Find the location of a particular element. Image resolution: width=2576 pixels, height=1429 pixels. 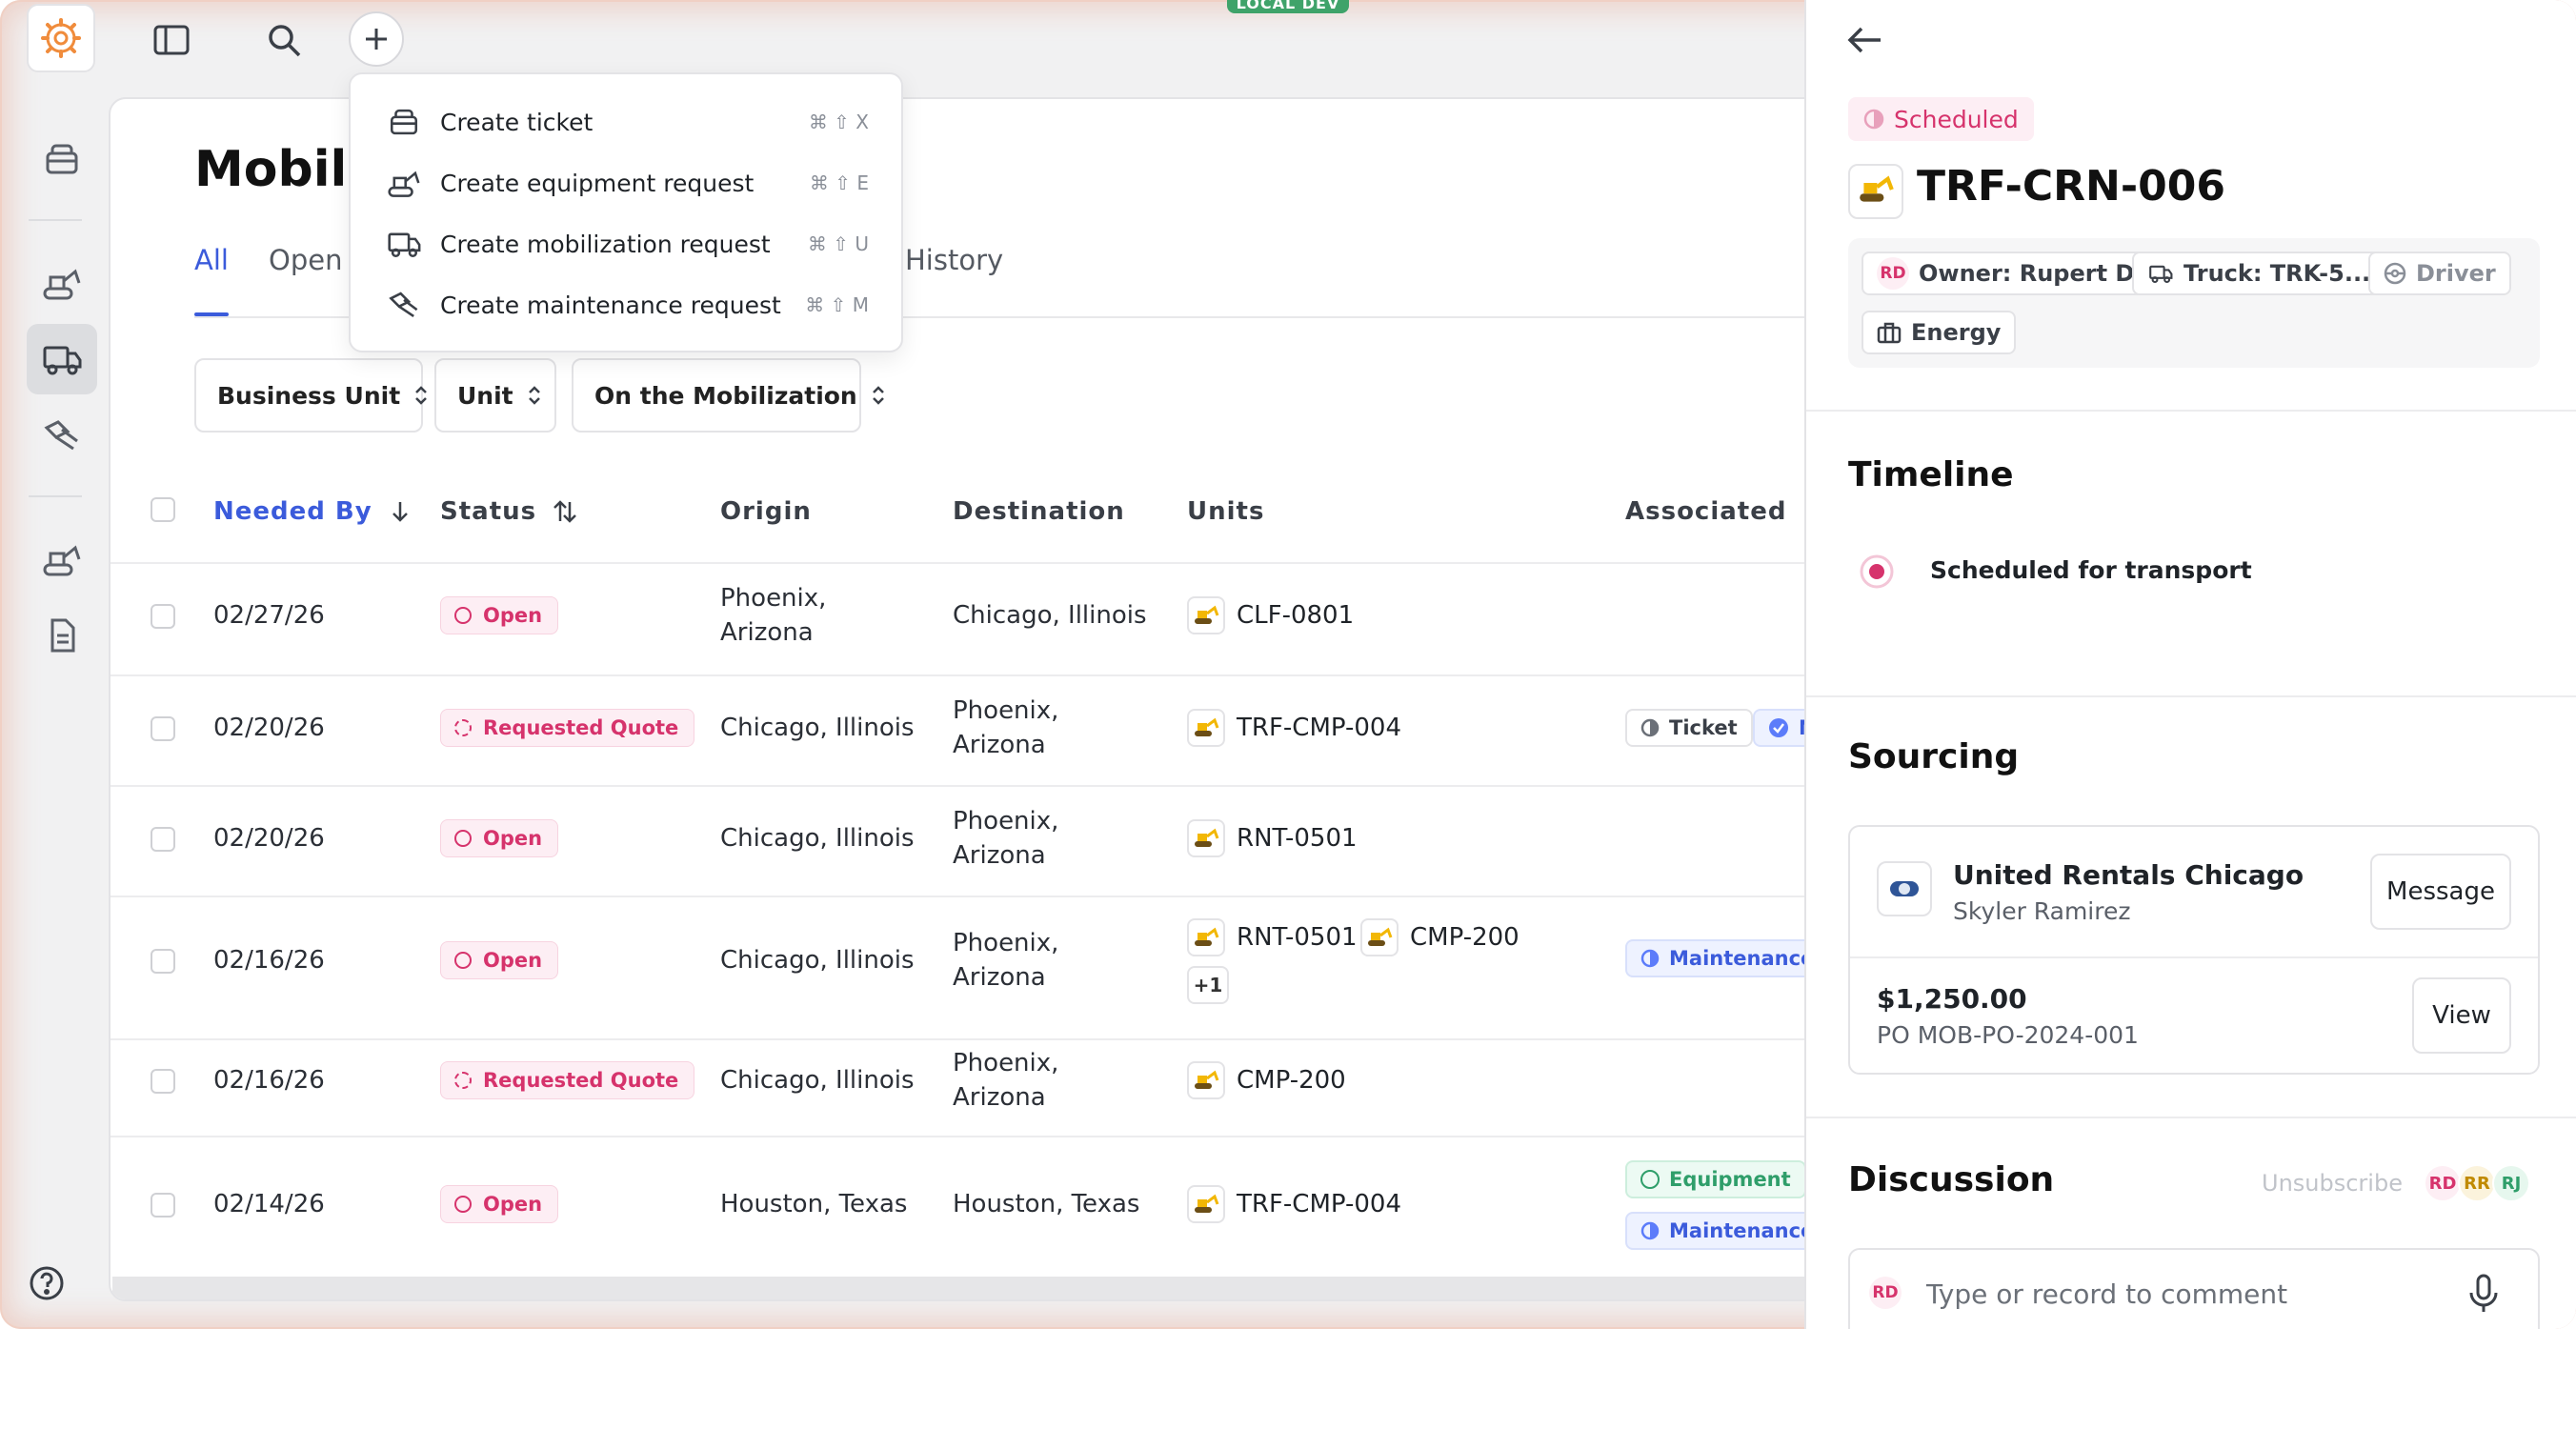

purchase-order-number: PO MOB-PO-2024-001 is located at coordinates (2008, 1035).